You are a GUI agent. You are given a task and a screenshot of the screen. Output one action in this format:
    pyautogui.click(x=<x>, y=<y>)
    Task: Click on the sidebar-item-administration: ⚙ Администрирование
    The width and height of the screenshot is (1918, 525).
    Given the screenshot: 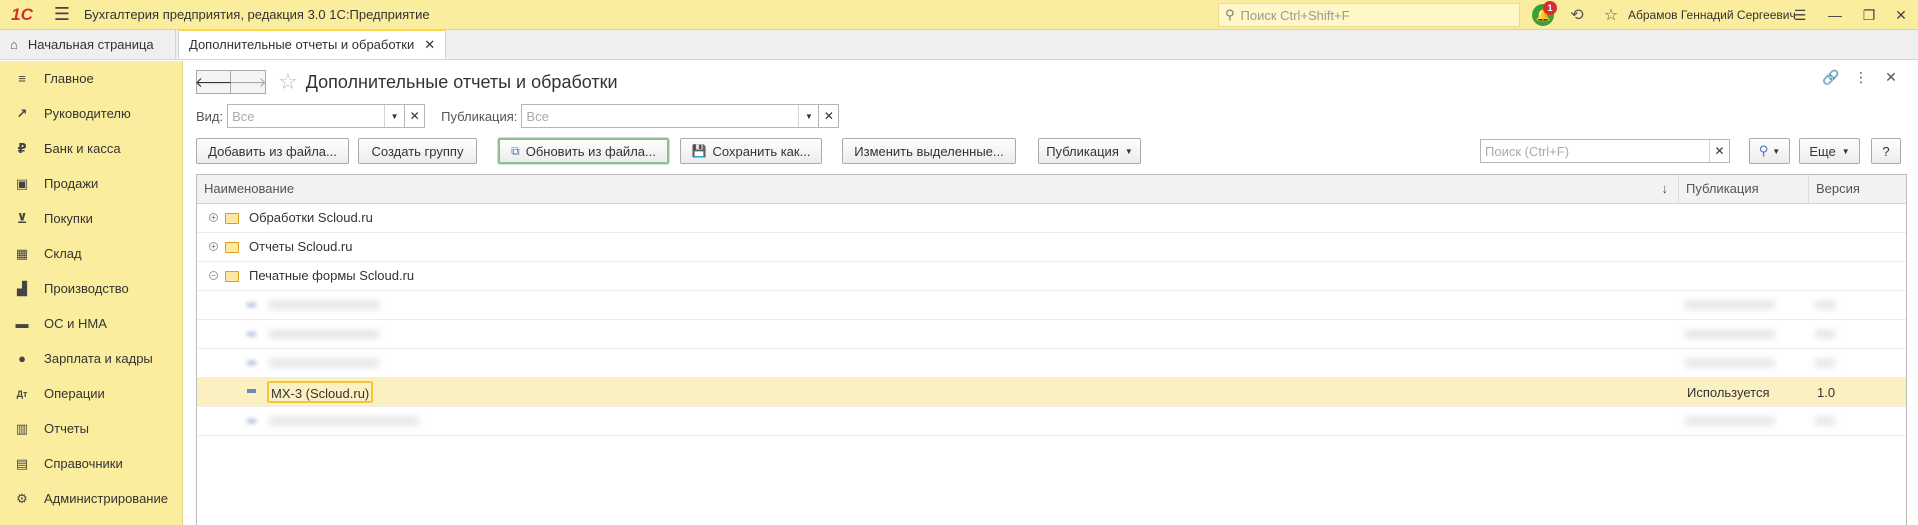 What is the action you would take?
    pyautogui.click(x=91, y=498)
    